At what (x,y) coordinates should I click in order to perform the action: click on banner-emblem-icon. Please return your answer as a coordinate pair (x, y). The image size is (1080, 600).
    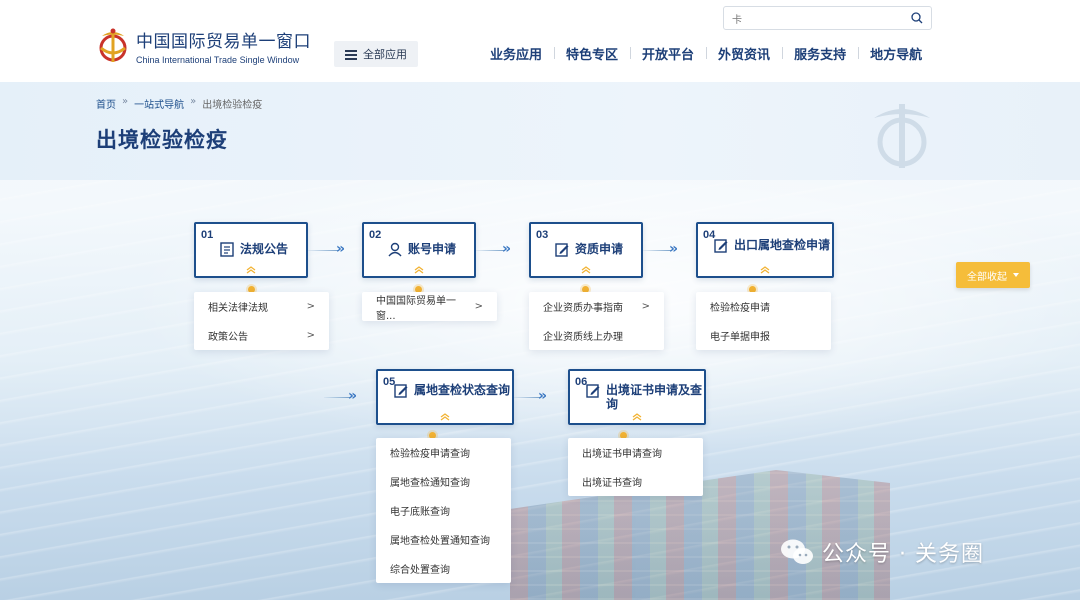
    Looking at the image, I should click on (902, 136).